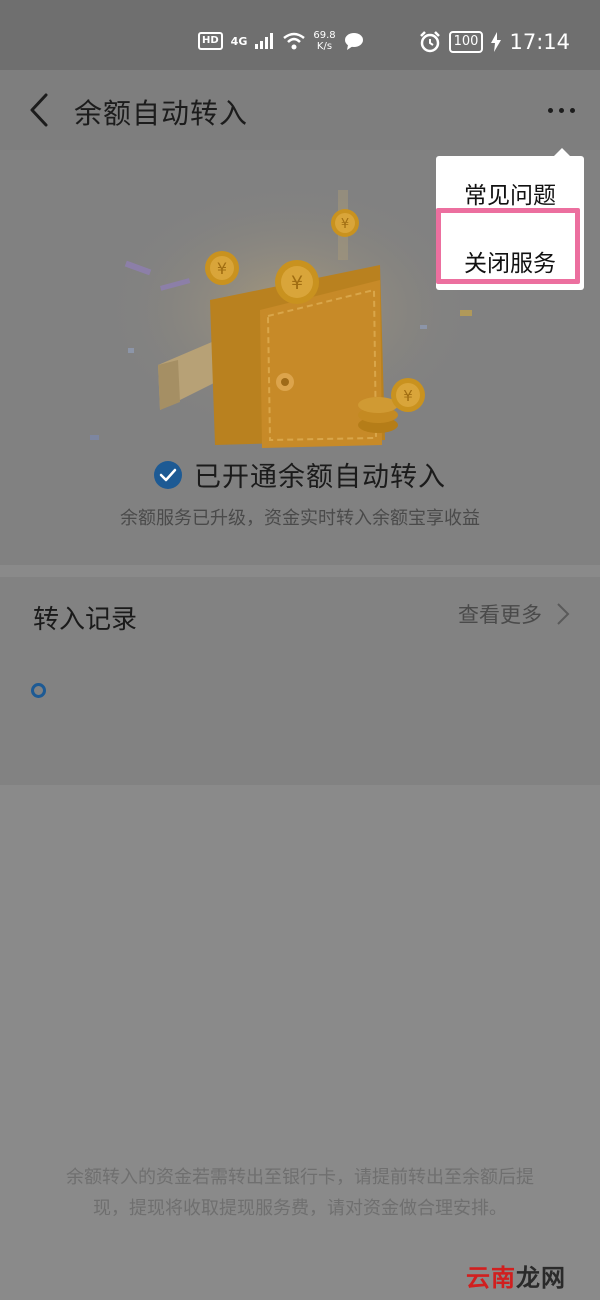 The height and width of the screenshot is (1300, 600). What do you see at coordinates (541, 1278) in the screenshot?
I see `watermark-part2: 龙网` at bounding box center [541, 1278].